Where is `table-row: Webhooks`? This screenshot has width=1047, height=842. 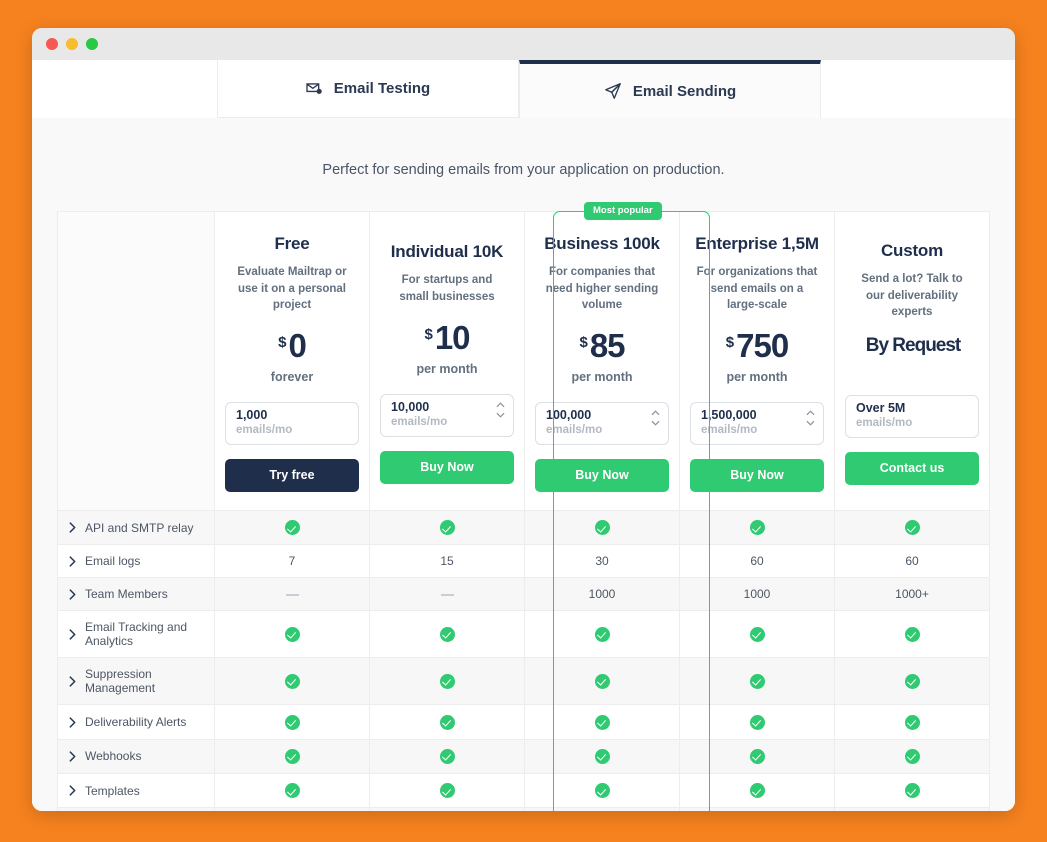 table-row: Webhooks is located at coordinates (523, 756).